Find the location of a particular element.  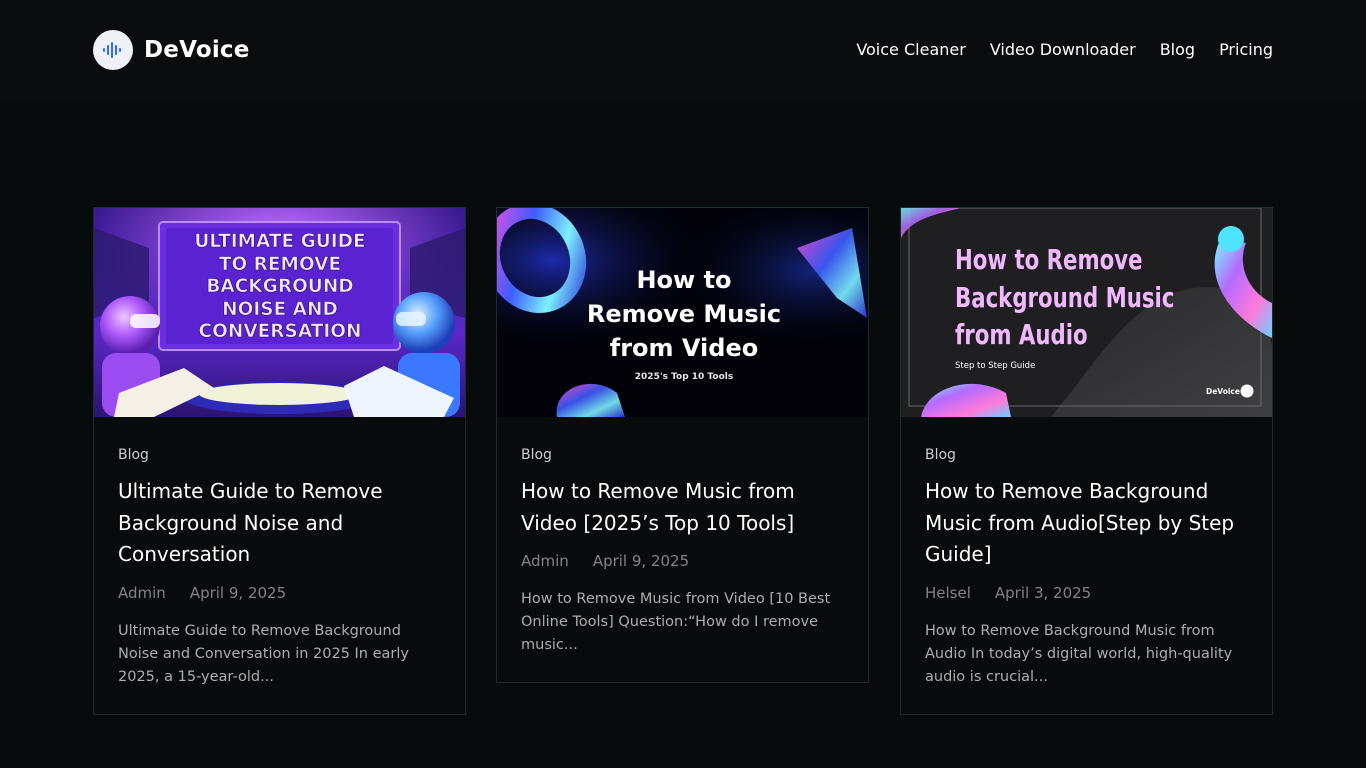

thumbnail-subtitle: Step to Step Guide is located at coordinates (995, 366).